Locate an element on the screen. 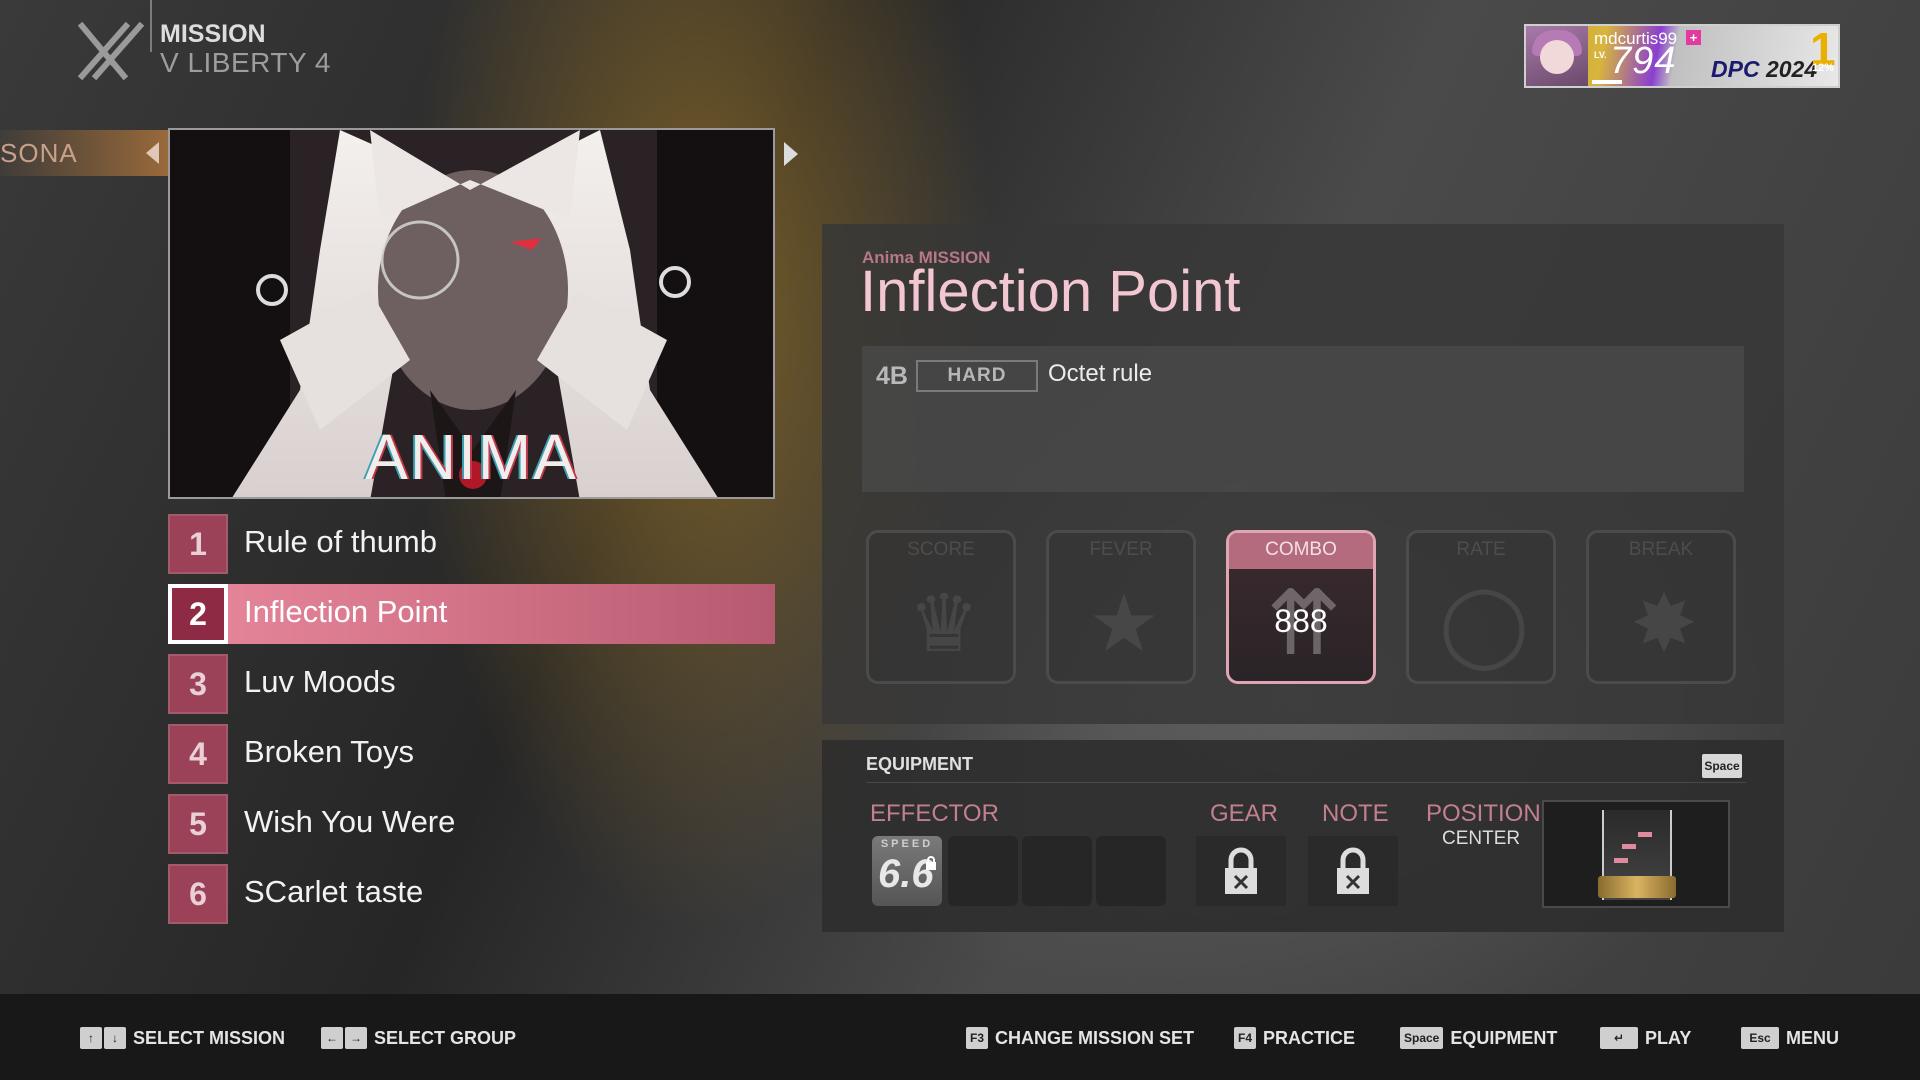 Image resolution: width=1920 pixels, height=1080 pixels. speed-effector-slot: SPEED 6.6 is located at coordinates (907, 871).